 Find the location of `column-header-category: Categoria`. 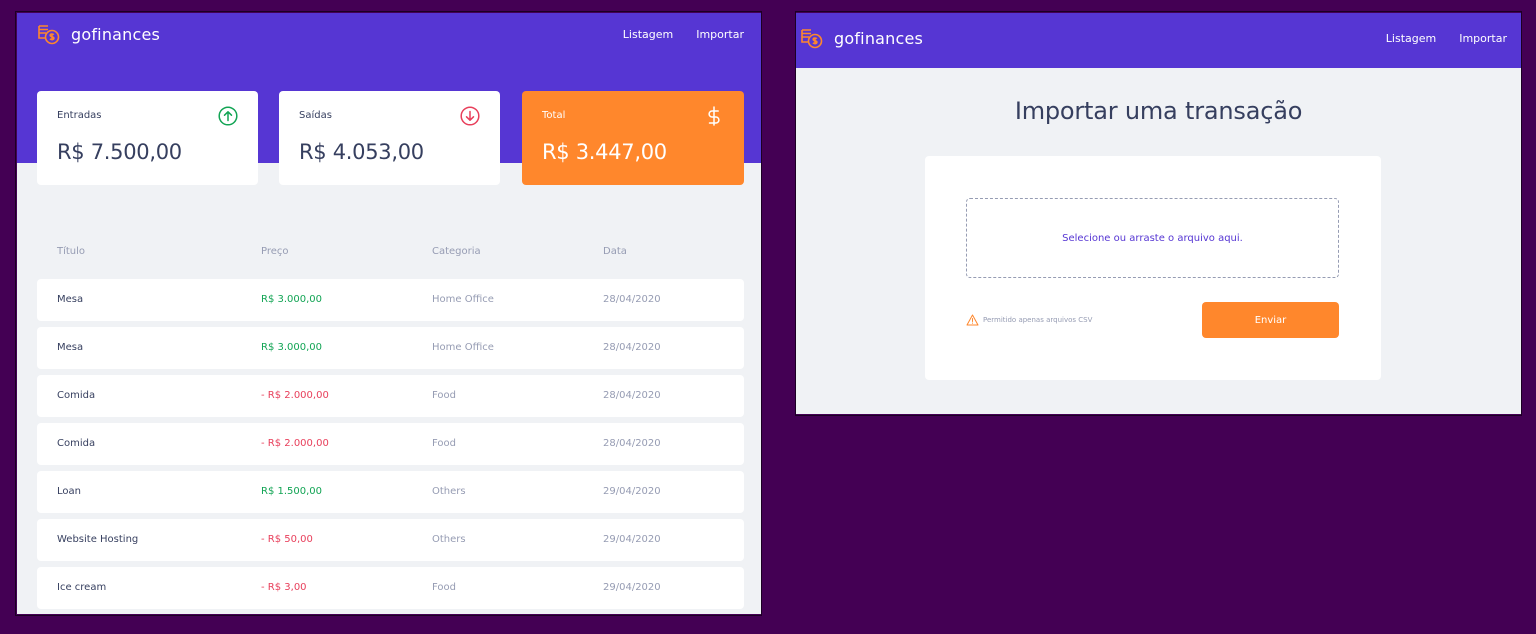

column-header-category: Categoria is located at coordinates (456, 251).